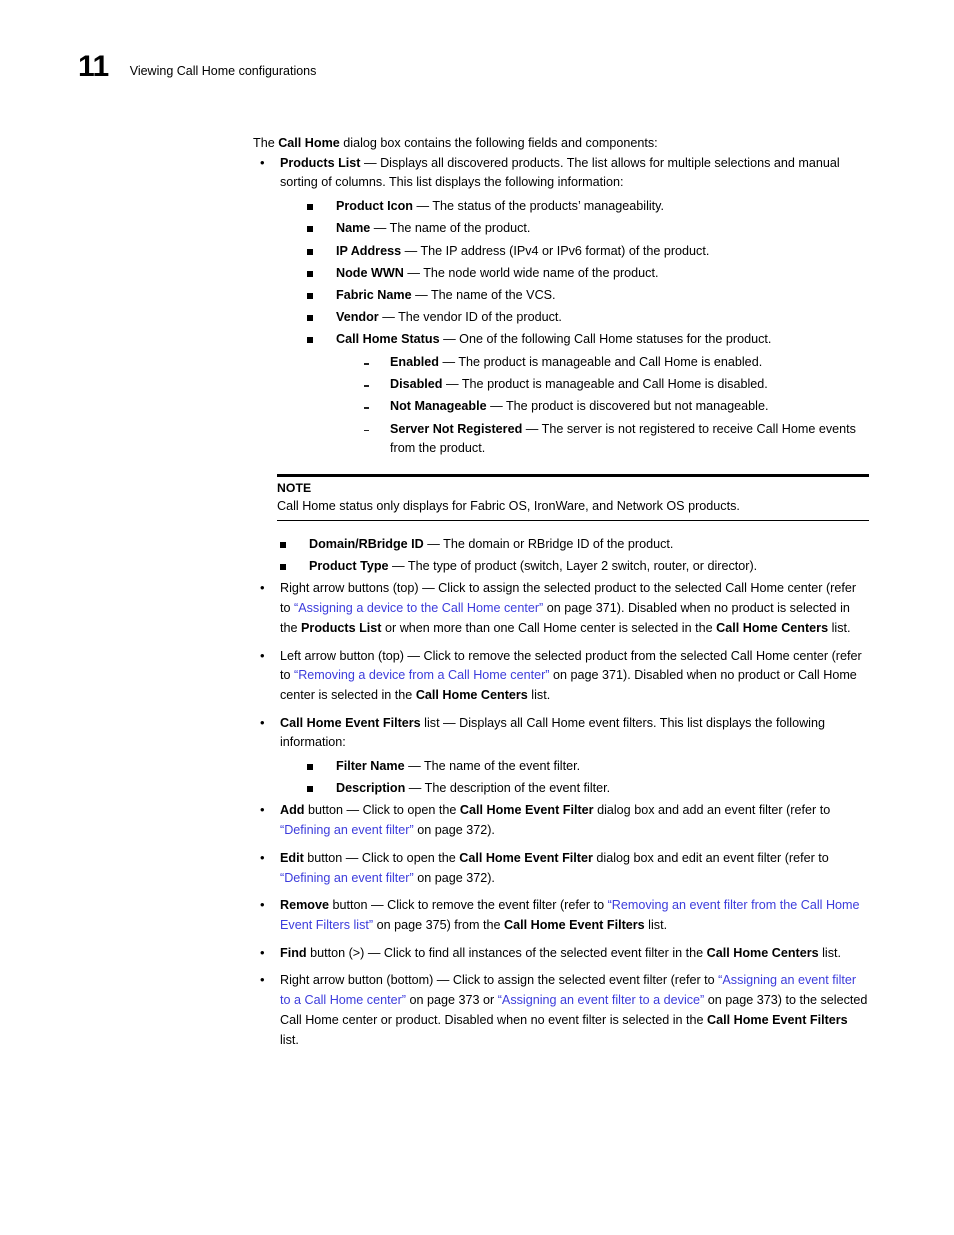 The width and height of the screenshot is (954, 1235). What do you see at coordinates (574, 925) in the screenshot?
I see `term-call-home-event-filters-ref: Call Home Event Filters` at bounding box center [574, 925].